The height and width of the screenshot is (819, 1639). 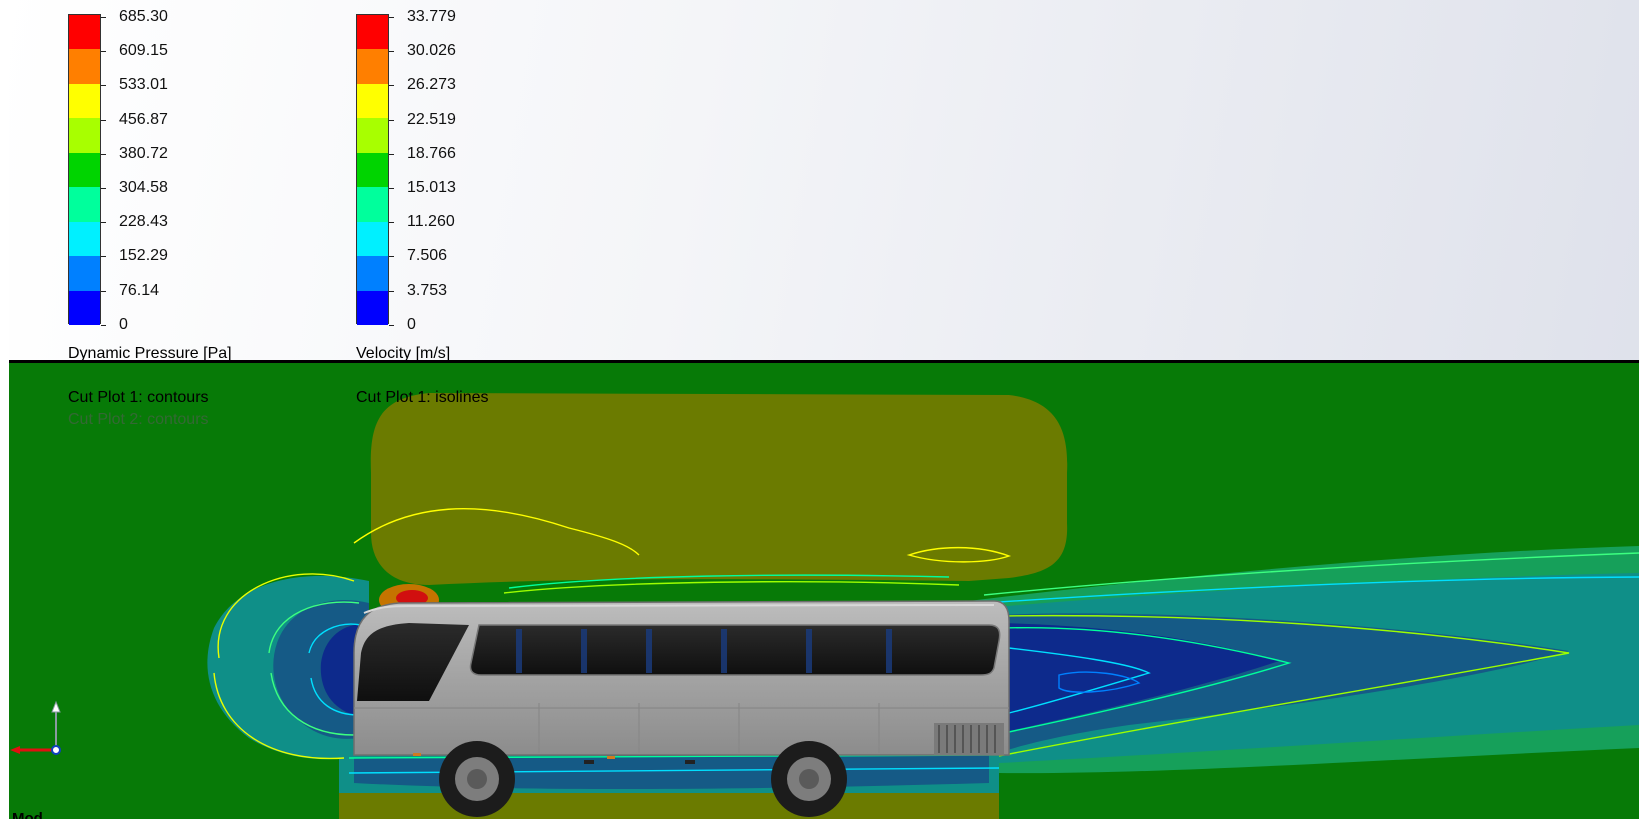 I want to click on legend-tick-label: 380.72, so click(x=143, y=153).